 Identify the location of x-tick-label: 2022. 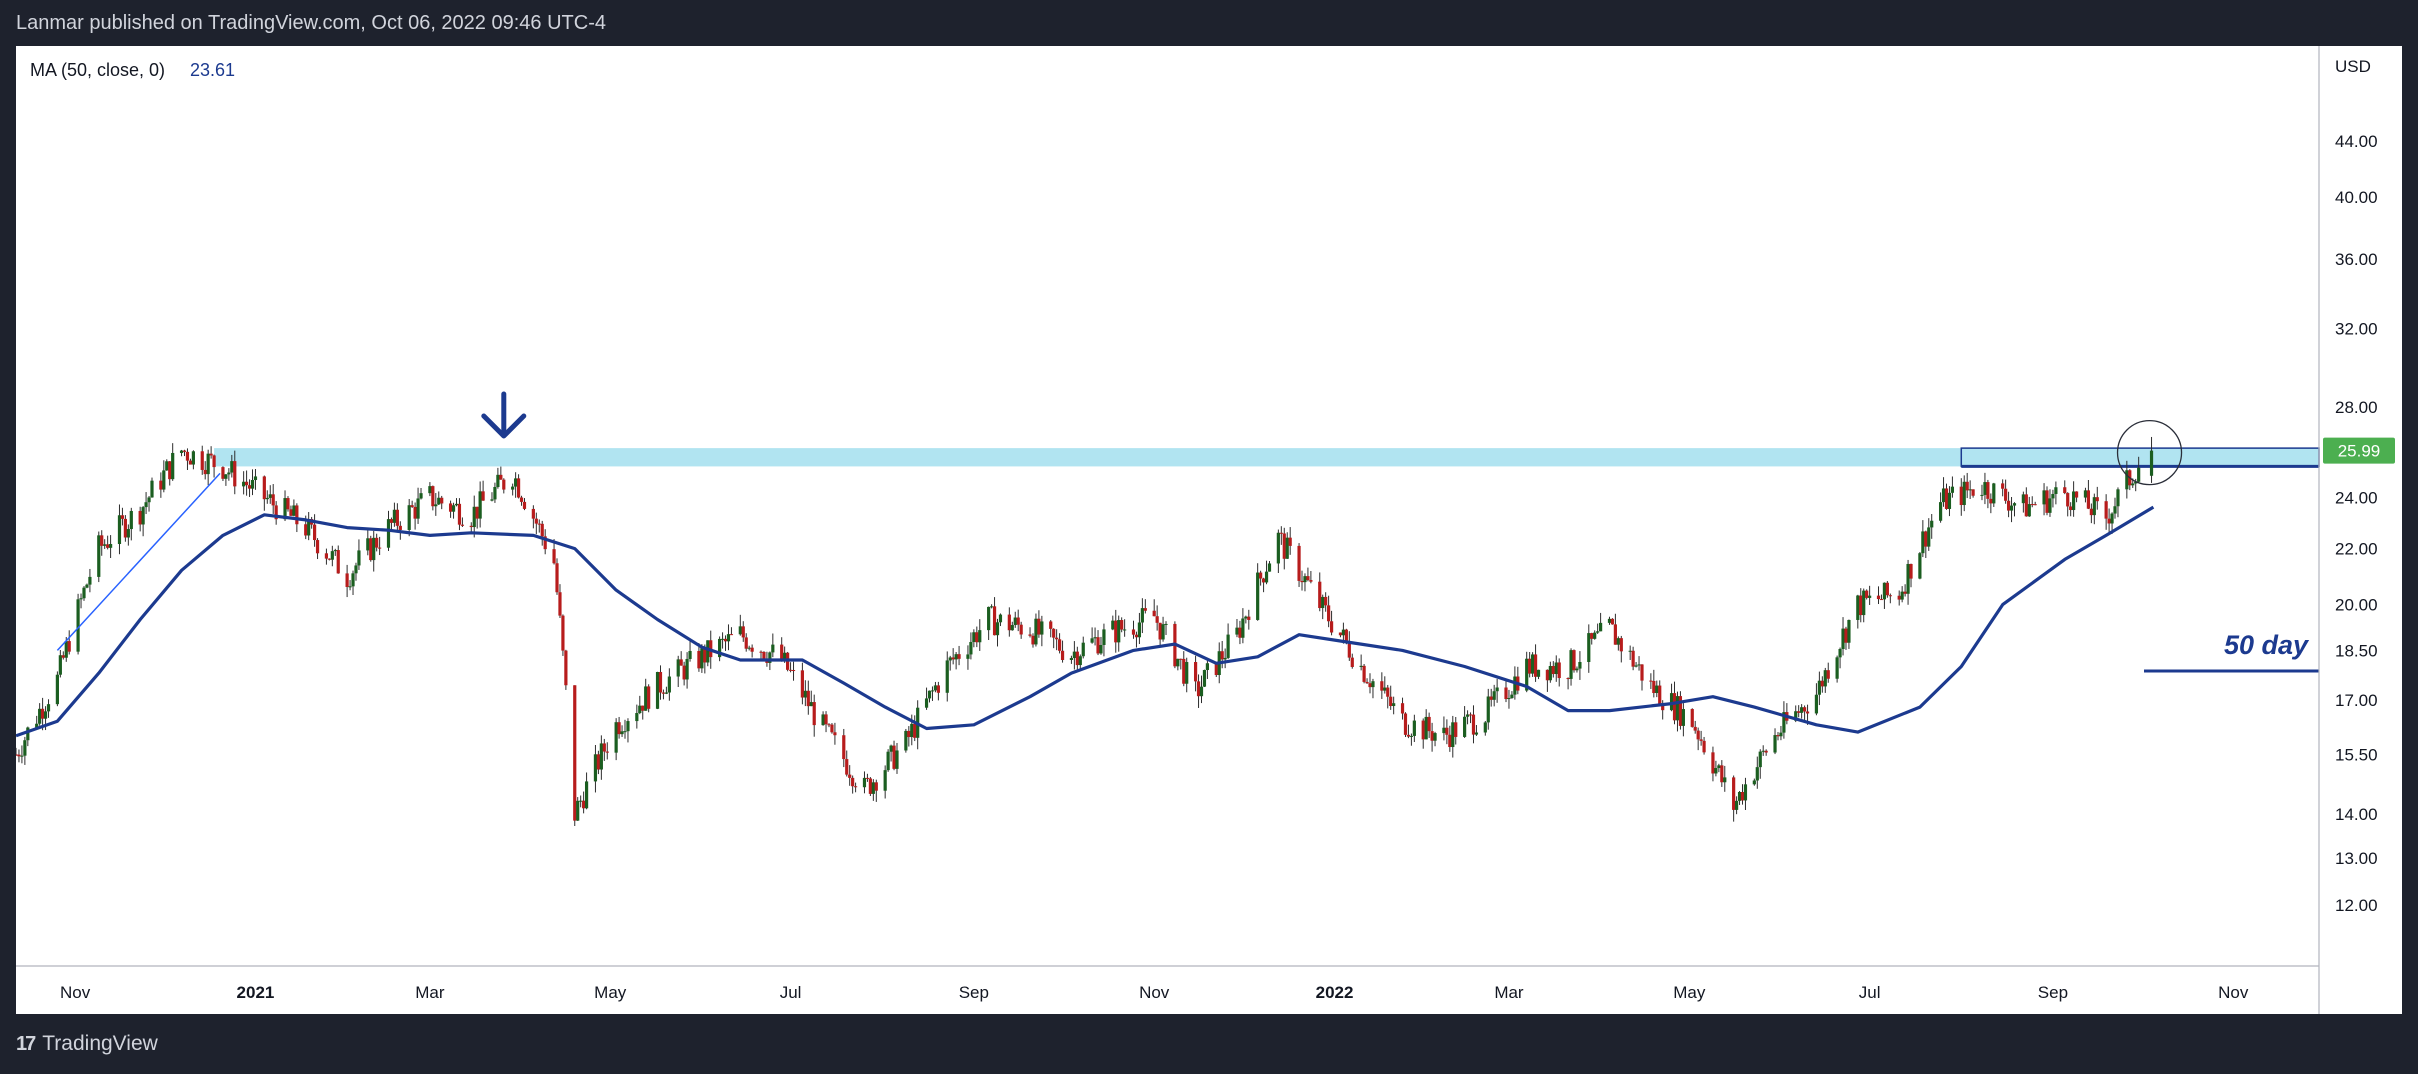
(1335, 992).